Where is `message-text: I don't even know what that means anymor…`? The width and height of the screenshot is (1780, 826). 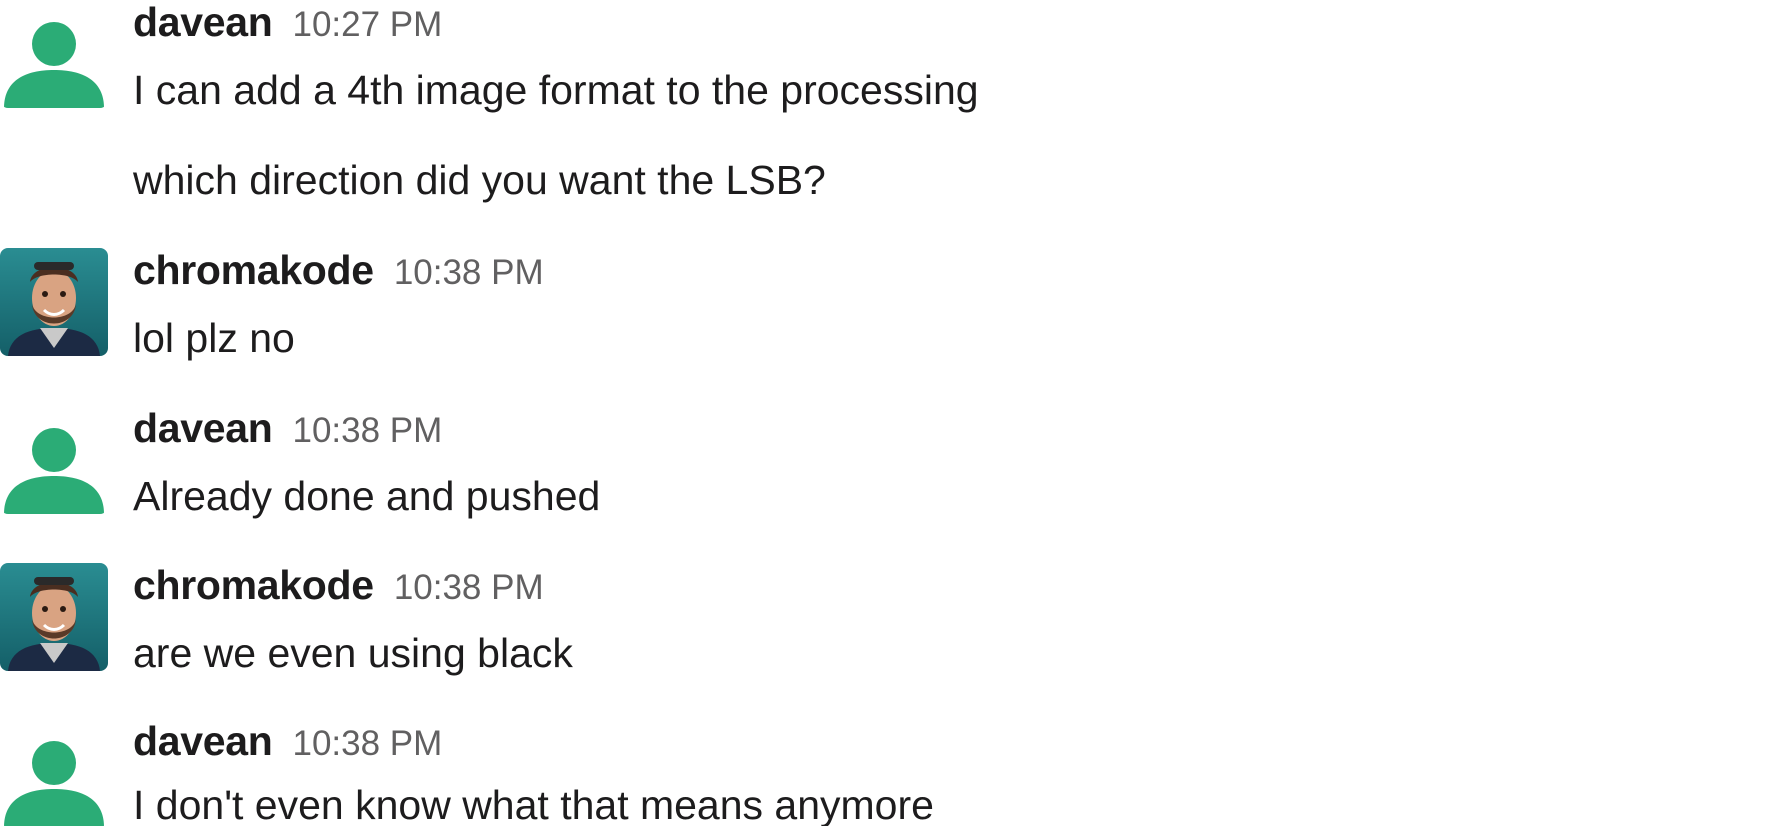
message-text: I don't even know what that means anymor… is located at coordinates (533, 804).